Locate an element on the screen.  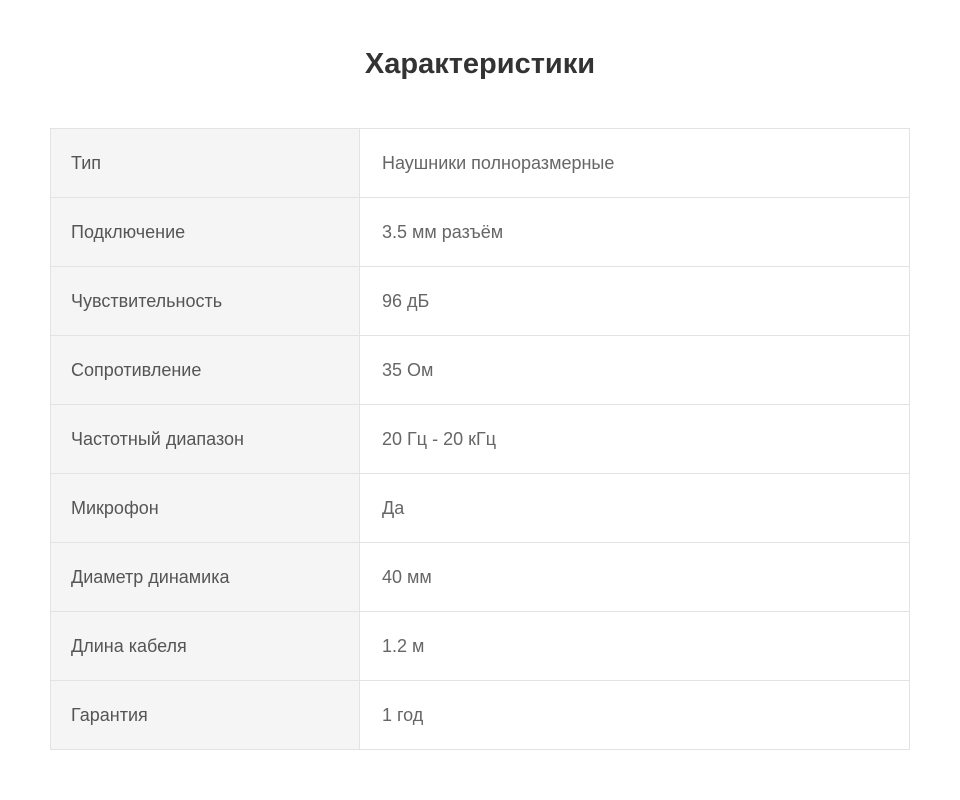
spec-value: 1 год is located at coordinates (403, 714).